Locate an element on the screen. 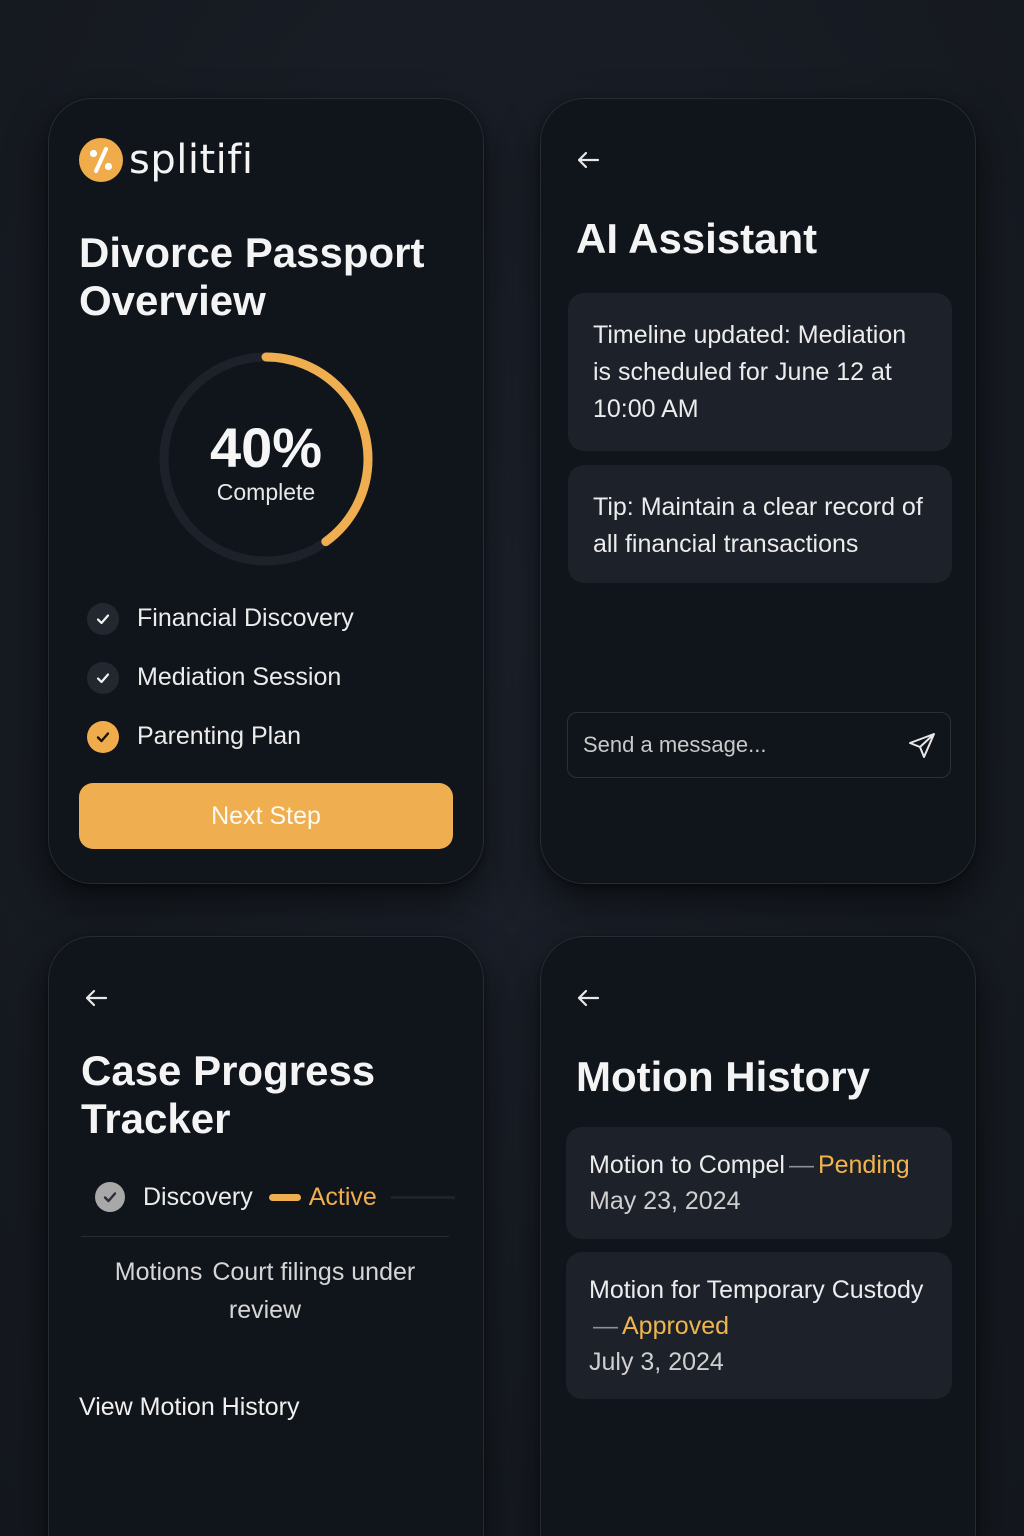  stage-row: Discovery Active is located at coordinates (275, 1197).